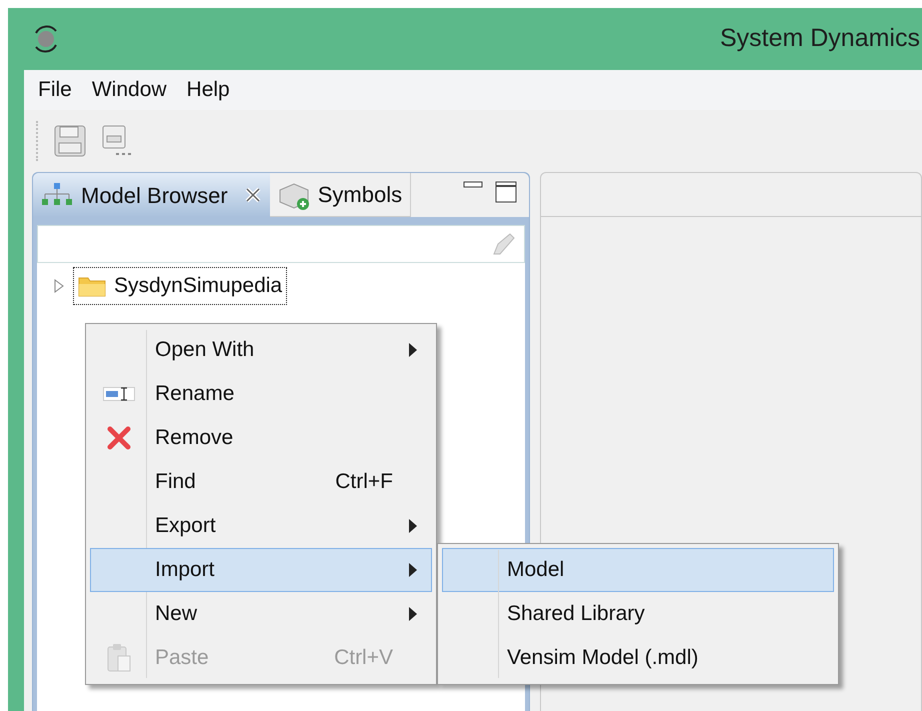 This screenshot has height=711, width=922. What do you see at coordinates (182, 658) in the screenshot?
I see `menu-item-label: Paste` at bounding box center [182, 658].